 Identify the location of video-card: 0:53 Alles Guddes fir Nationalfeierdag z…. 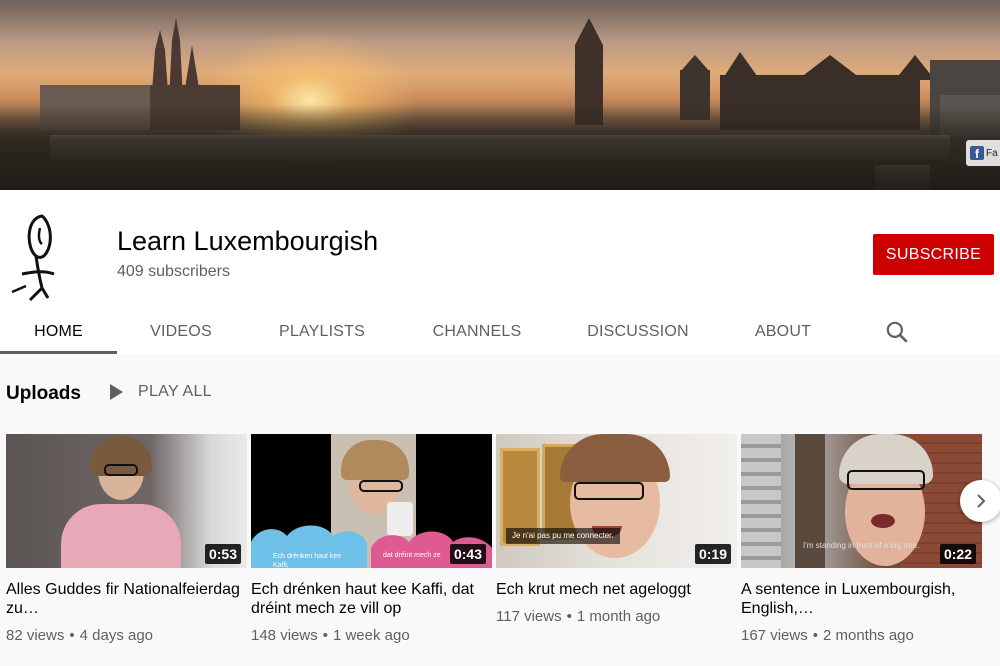
(126, 539).